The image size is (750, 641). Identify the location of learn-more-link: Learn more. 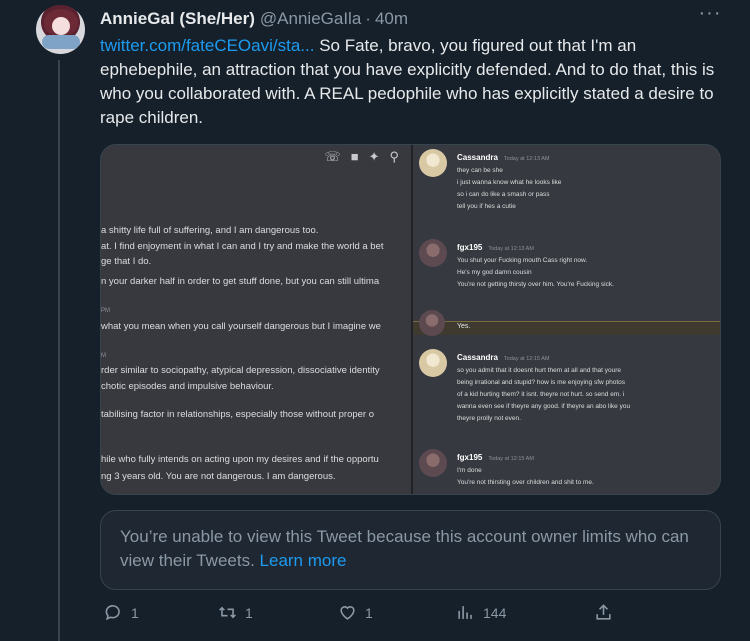
(303, 560).